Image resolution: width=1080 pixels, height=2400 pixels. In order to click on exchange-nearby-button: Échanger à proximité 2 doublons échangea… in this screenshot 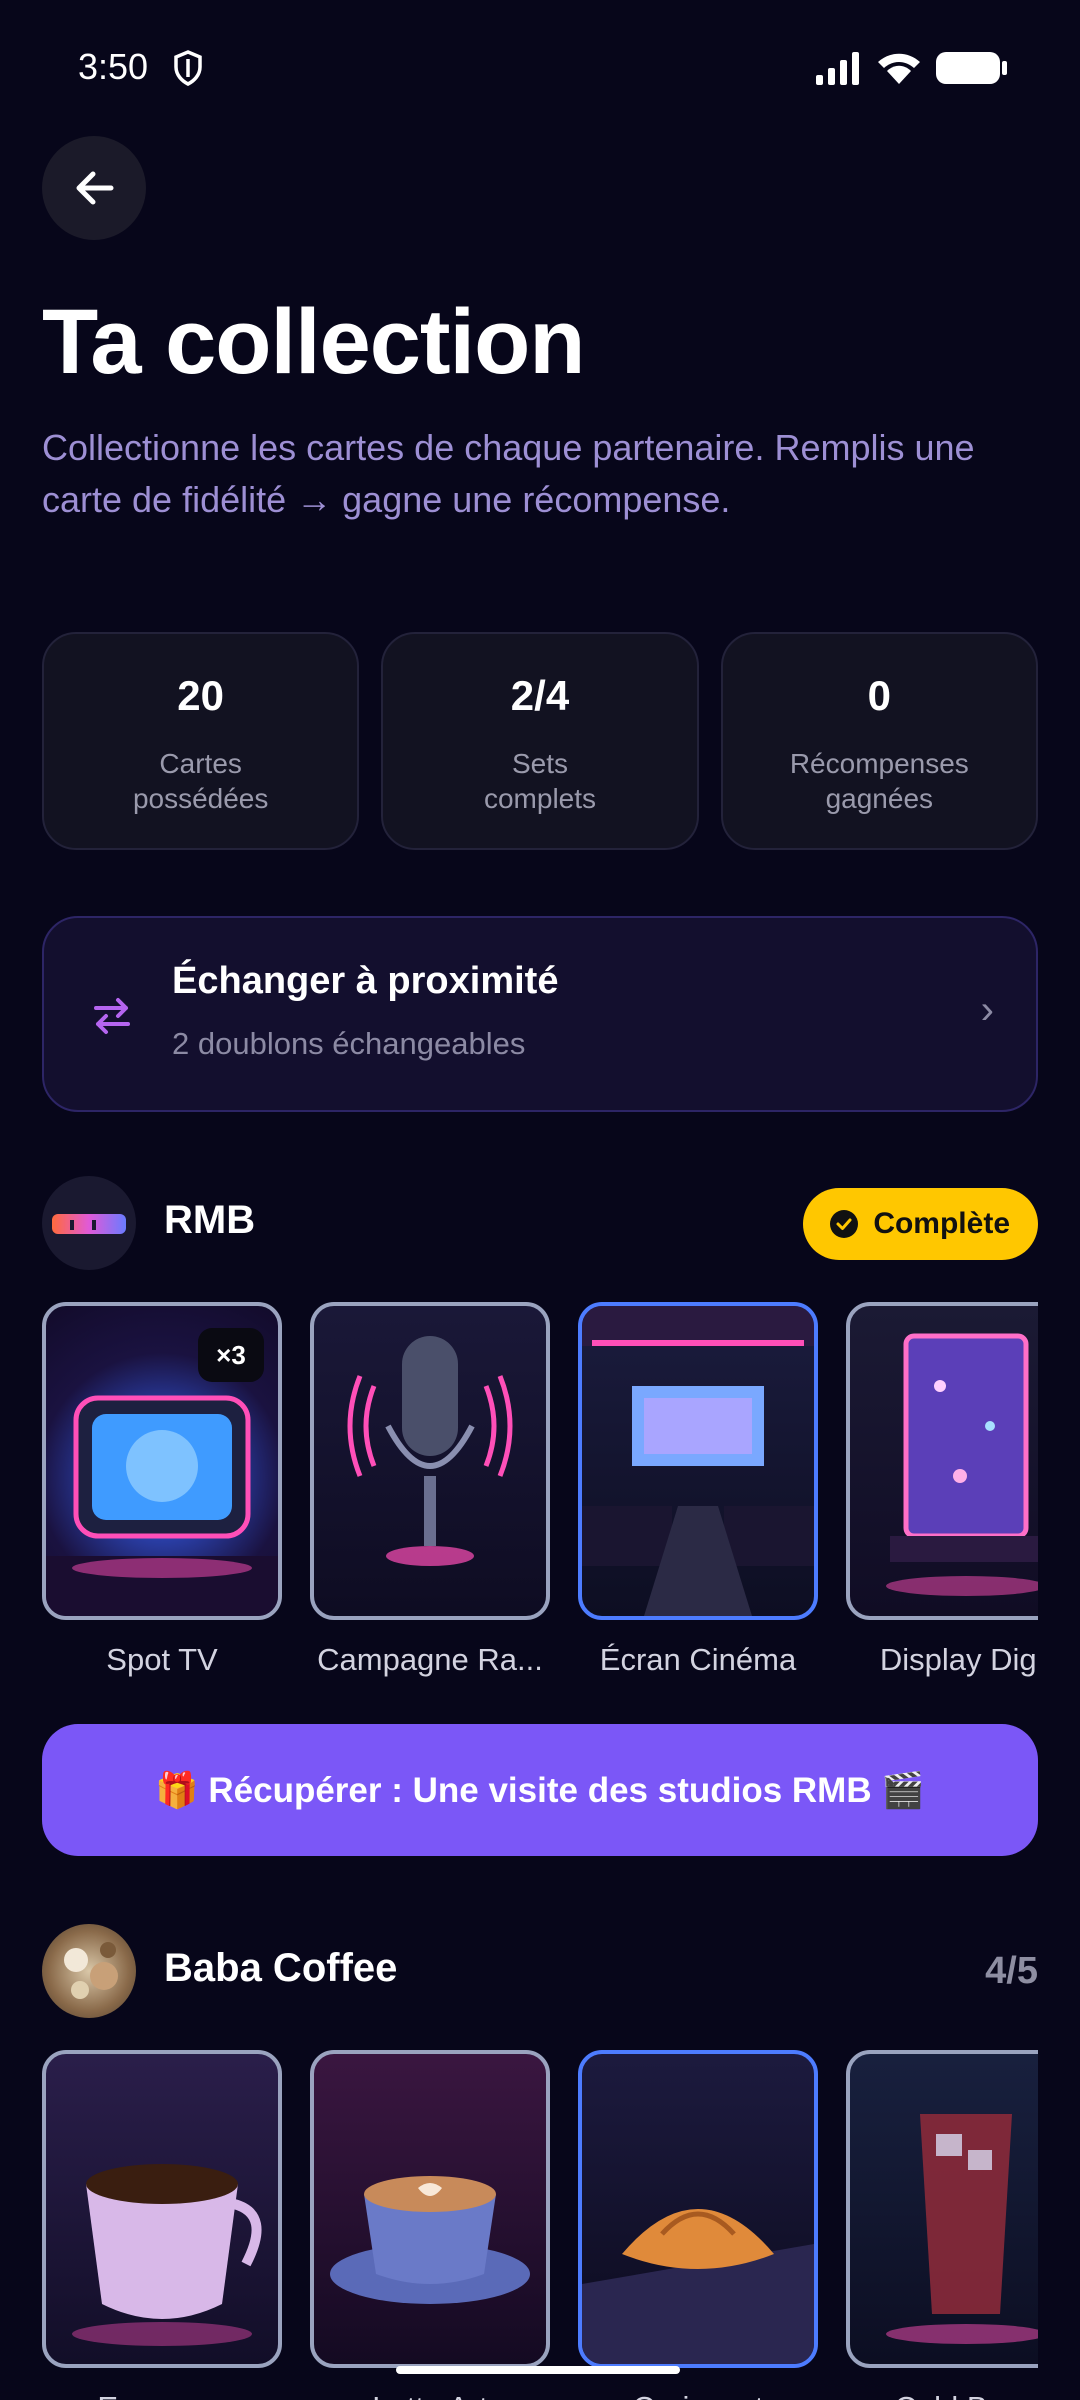, I will do `click(540, 1014)`.